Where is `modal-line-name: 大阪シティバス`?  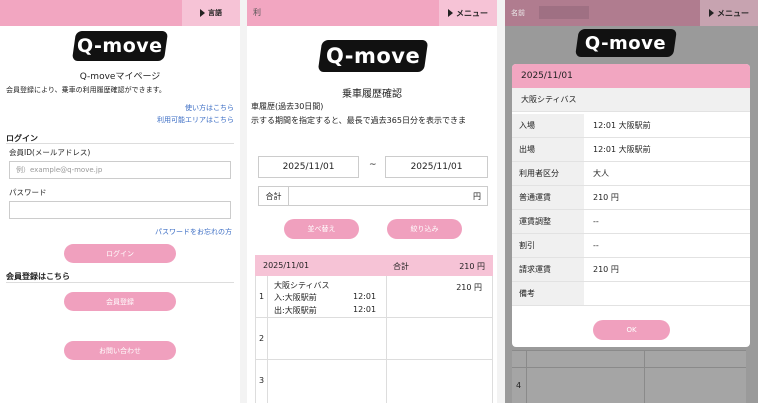 modal-line-name: 大阪シティバス is located at coordinates (631, 100).